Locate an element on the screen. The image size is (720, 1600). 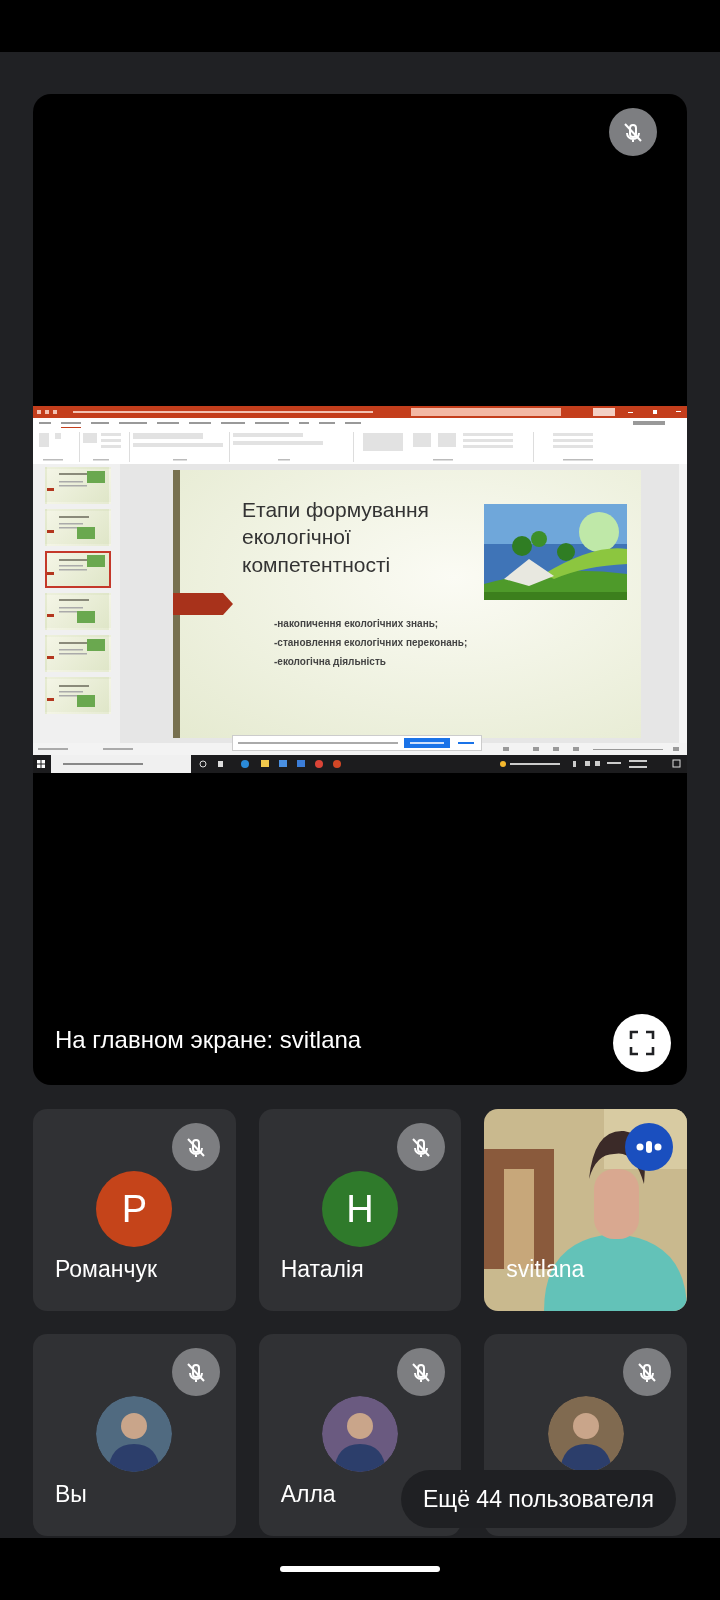
participant-name: Романчук is located at coordinates (106, 1269).